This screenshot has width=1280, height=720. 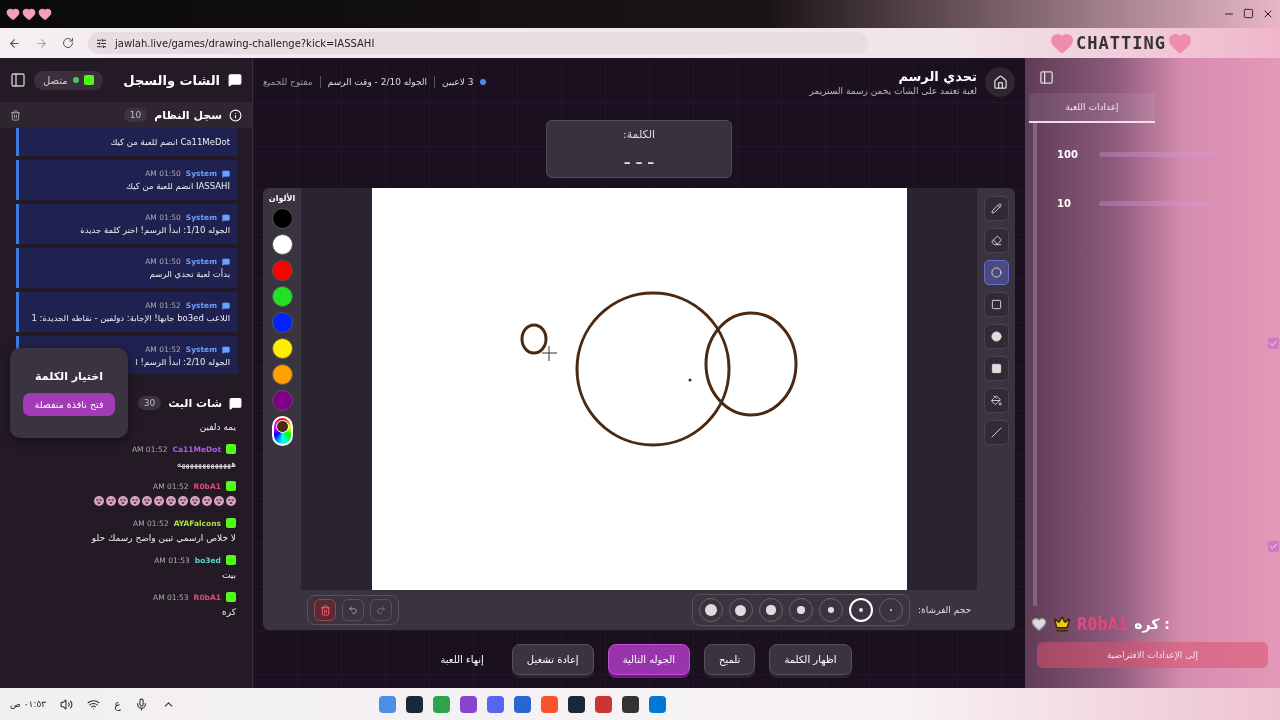 What do you see at coordinates (217, 427) in the screenshot?
I see `chat-text: يمه دلفين` at bounding box center [217, 427].